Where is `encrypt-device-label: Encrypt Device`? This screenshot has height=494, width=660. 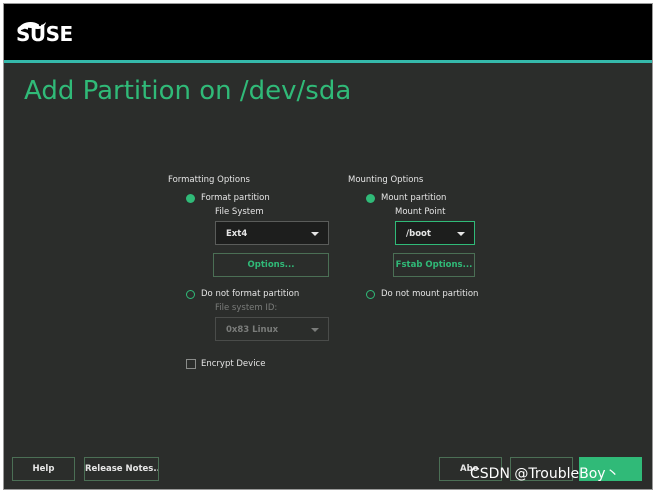
encrypt-device-label: Encrypt Device is located at coordinates (233, 364).